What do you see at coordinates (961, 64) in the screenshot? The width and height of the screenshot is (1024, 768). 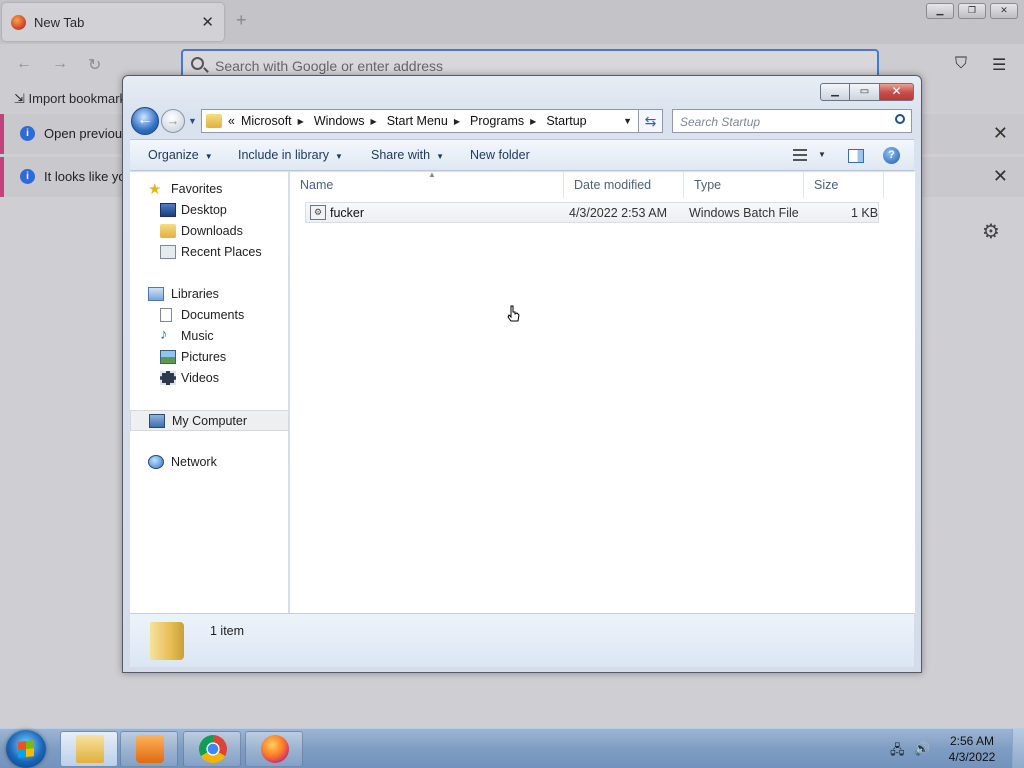 I see `pocket-icon: ⛉` at bounding box center [961, 64].